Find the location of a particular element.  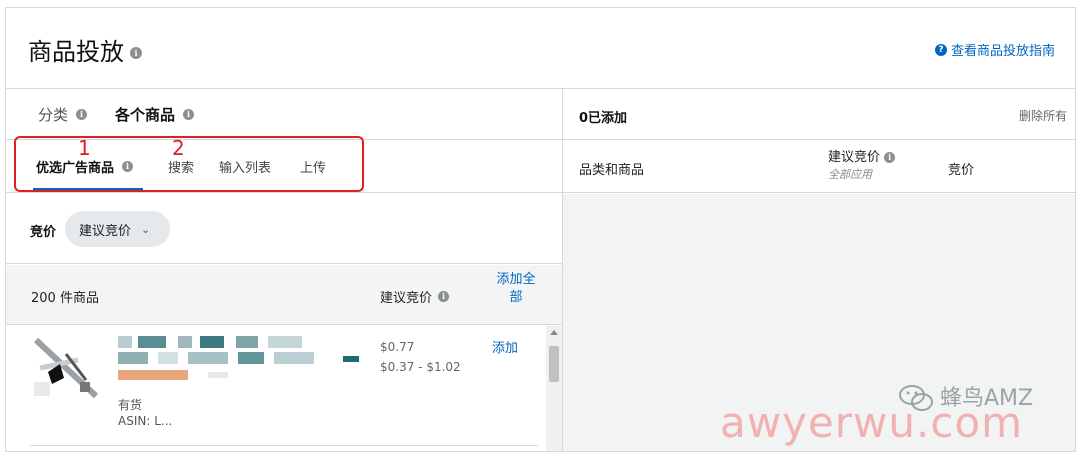

watermark-url: awyerwu.com is located at coordinates (872, 422).